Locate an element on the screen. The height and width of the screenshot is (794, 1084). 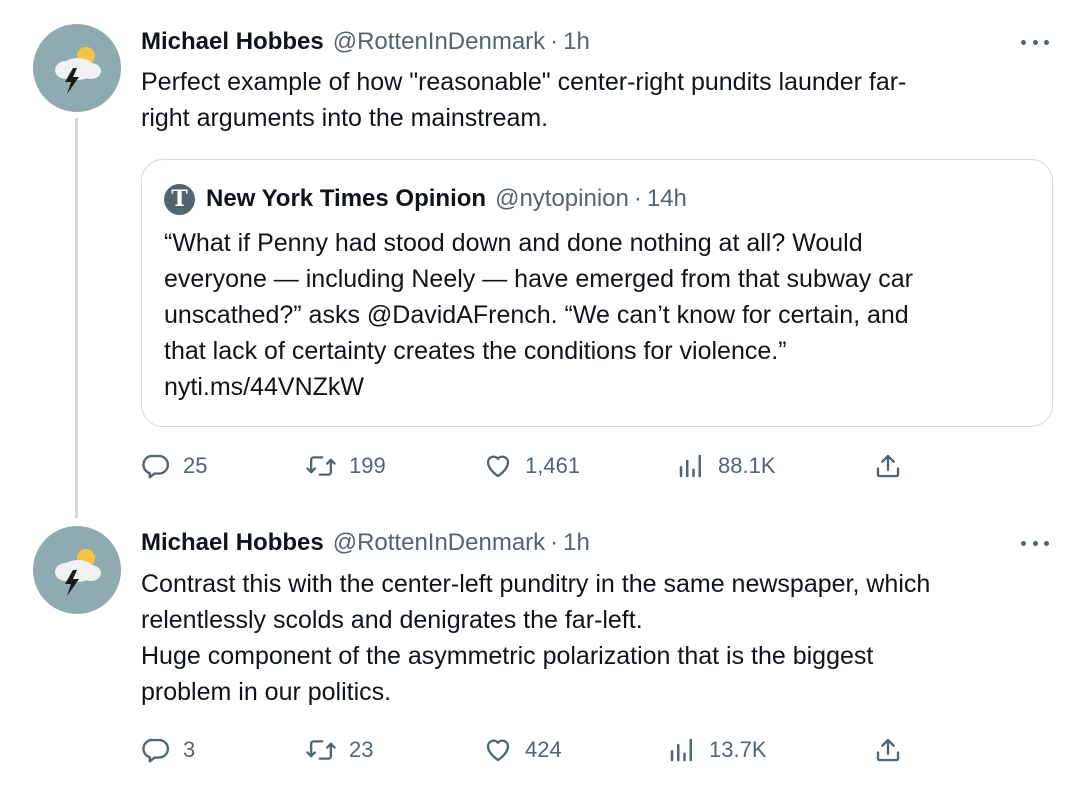
retweet-count: 199 is located at coordinates (367, 465).